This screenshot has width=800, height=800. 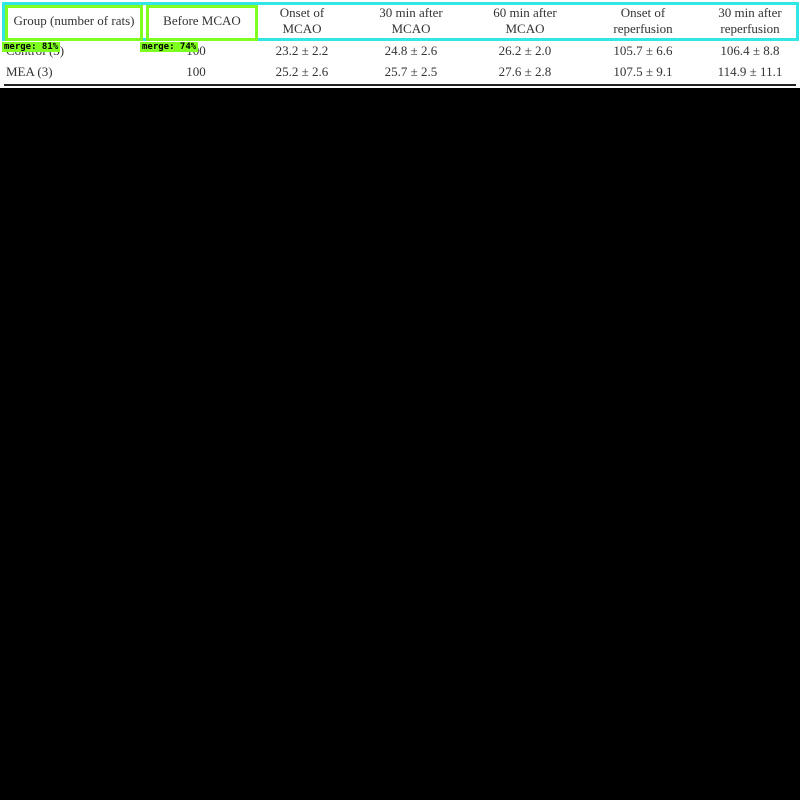 I want to click on value-cell: 114.9 ± 11.1, so click(x=750, y=71).